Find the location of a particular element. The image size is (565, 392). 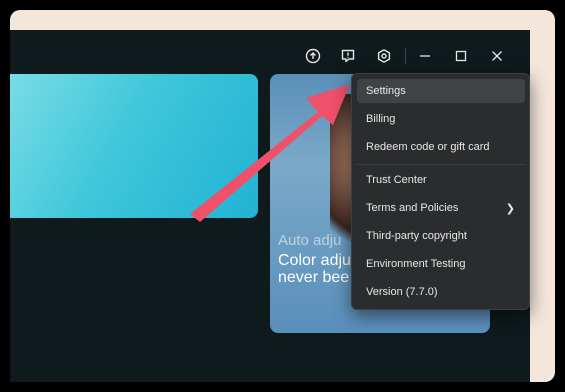

menu-item-redeem-code: Redeem code or gift card is located at coordinates (441, 147).